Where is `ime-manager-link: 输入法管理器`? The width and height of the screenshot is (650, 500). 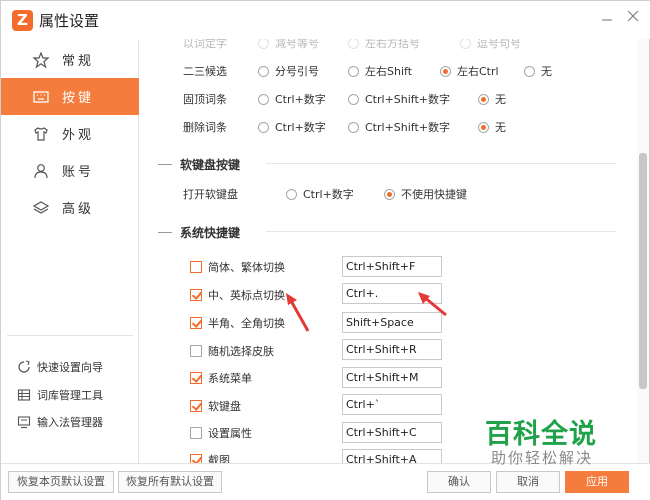 ime-manager-link: 输入法管理器 is located at coordinates (60, 422).